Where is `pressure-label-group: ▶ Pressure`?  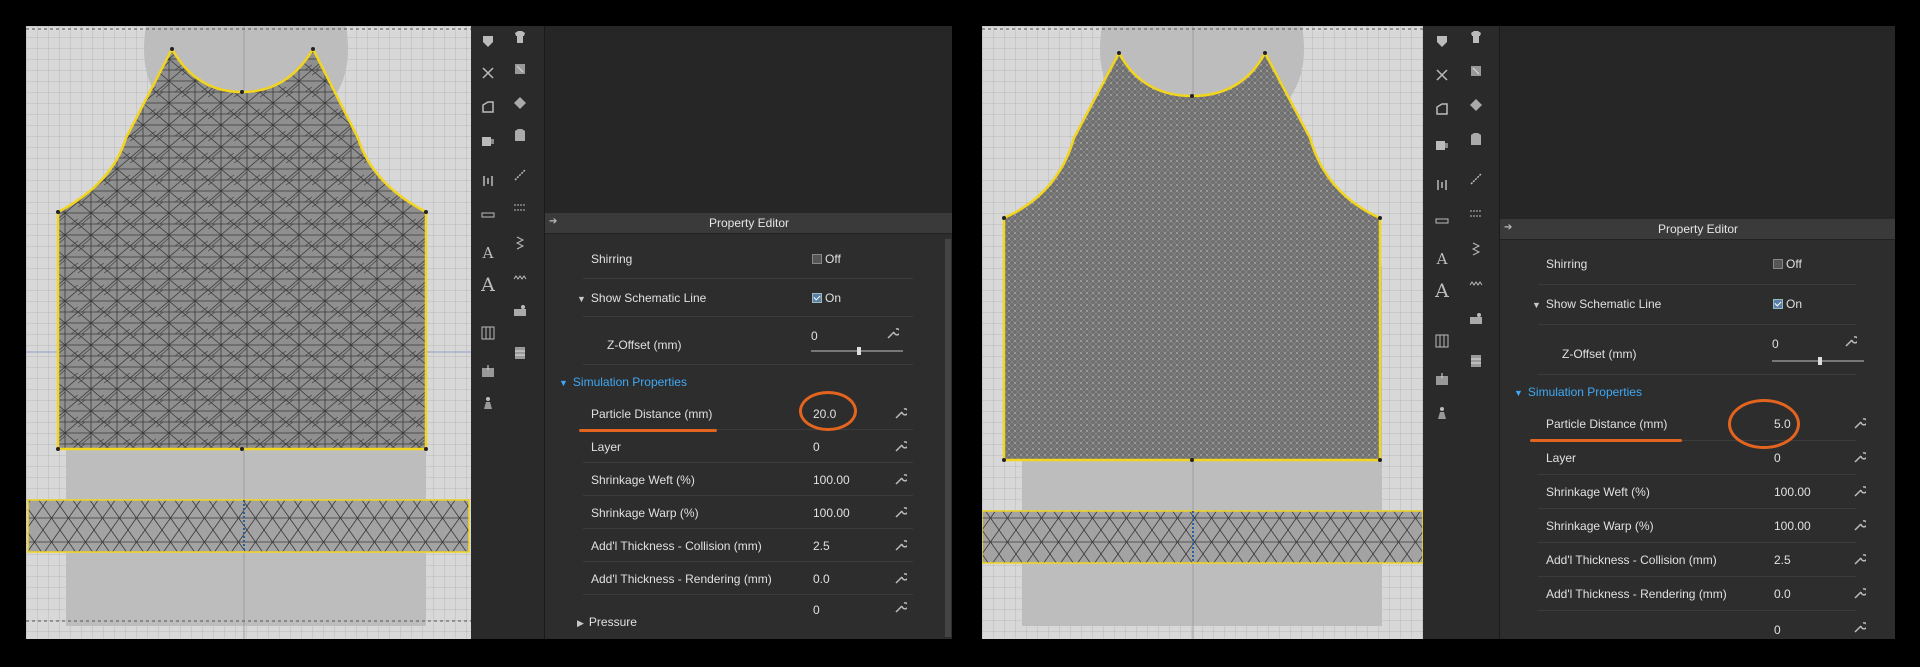
pressure-label-group: ▶ Pressure is located at coordinates (607, 622).